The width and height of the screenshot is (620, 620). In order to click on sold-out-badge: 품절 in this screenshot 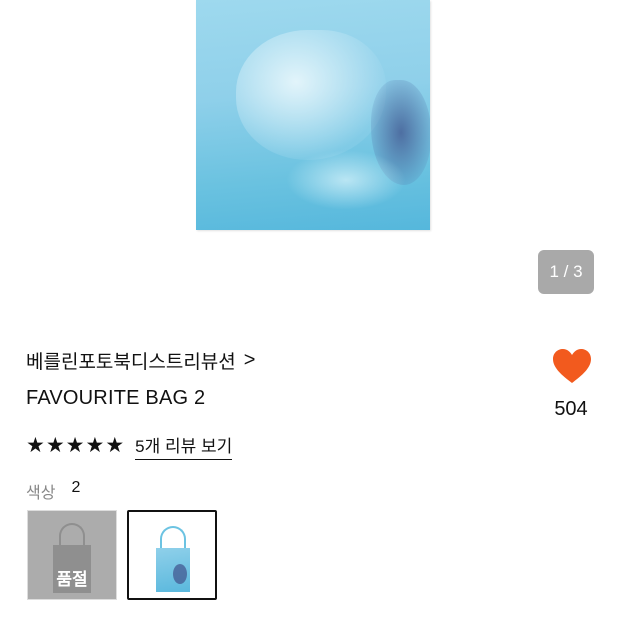, I will do `click(72, 579)`.